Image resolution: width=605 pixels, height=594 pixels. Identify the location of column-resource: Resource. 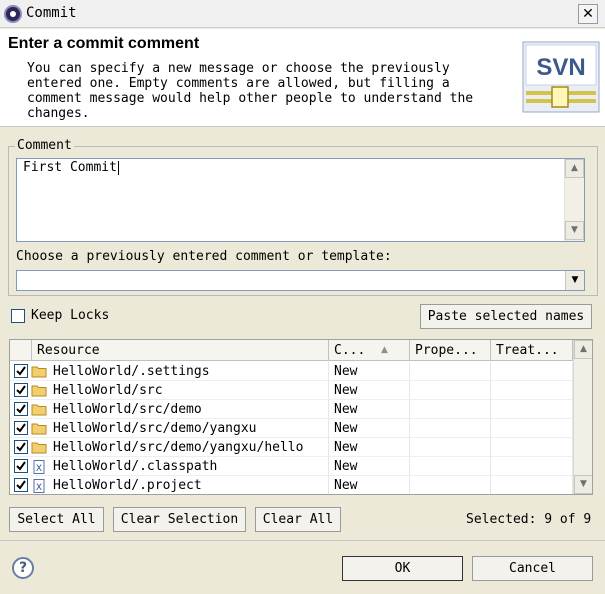
(180, 350).